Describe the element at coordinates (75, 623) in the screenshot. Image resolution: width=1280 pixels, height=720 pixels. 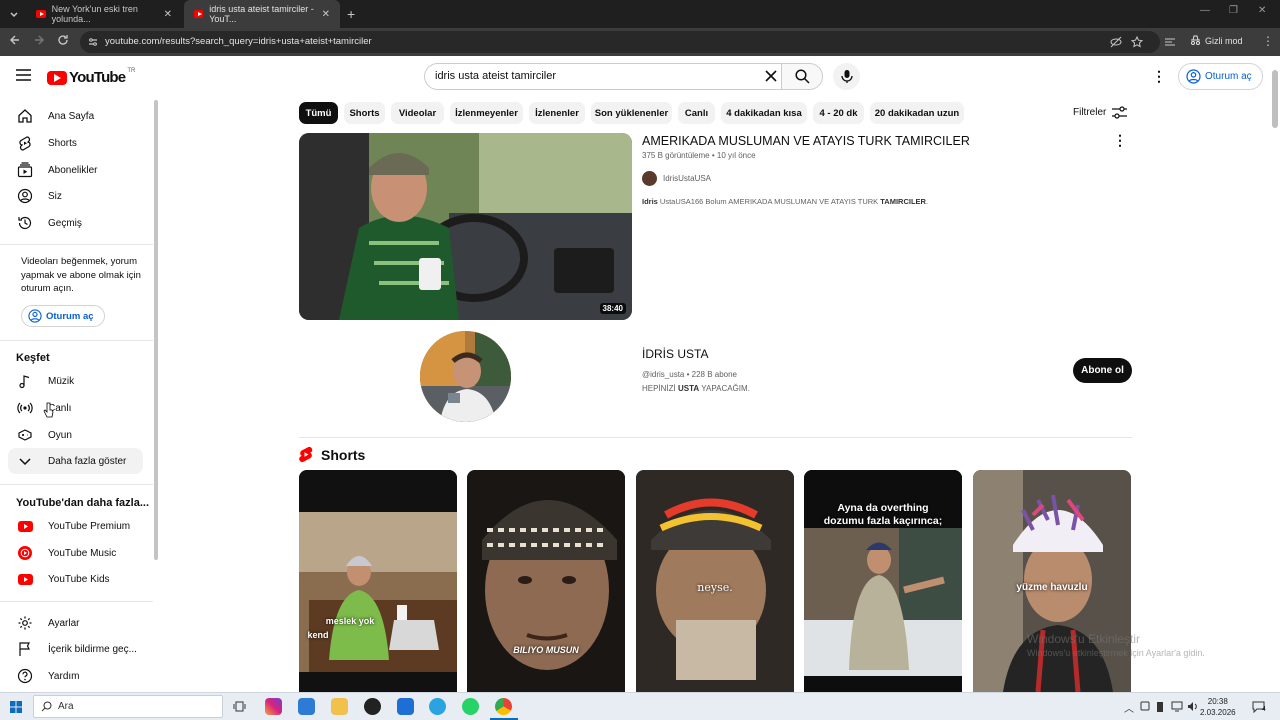
I see `sidebar-item-settings: Ayarlar` at that location.